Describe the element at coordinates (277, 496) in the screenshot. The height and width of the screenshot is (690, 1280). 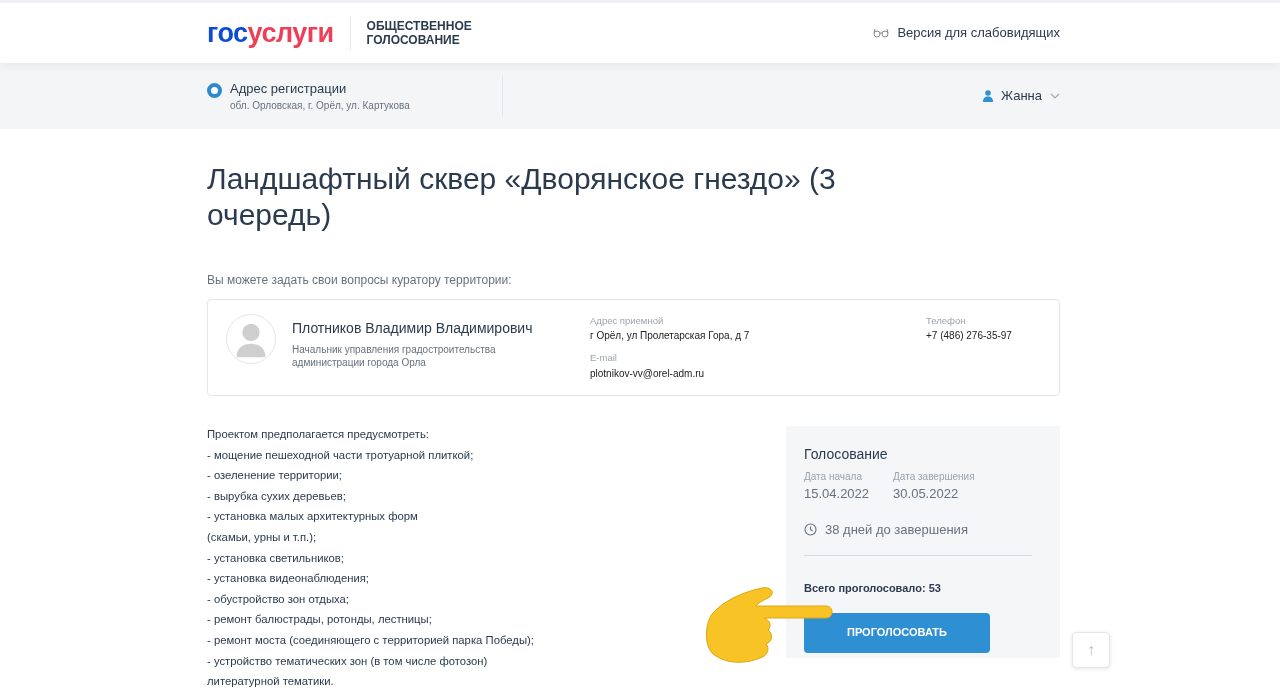
I see `description-line: - вырубка сухих деревьев;` at that location.